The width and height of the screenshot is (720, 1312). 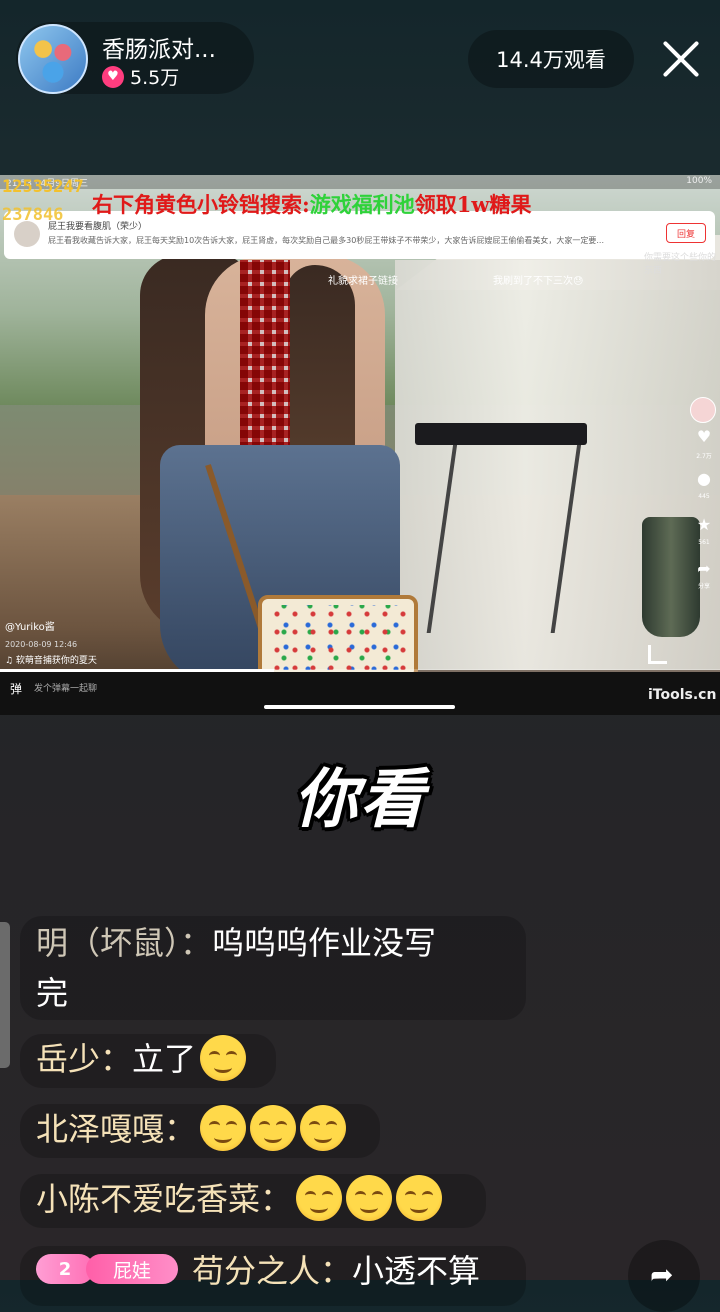 What do you see at coordinates (699, 181) in the screenshot?
I see `embedded-battery: 100%` at bounding box center [699, 181].